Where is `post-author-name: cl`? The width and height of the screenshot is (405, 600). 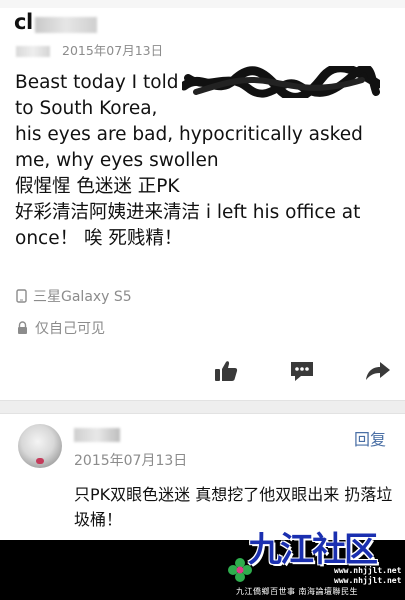
post-author-name: cl is located at coordinates (23, 22).